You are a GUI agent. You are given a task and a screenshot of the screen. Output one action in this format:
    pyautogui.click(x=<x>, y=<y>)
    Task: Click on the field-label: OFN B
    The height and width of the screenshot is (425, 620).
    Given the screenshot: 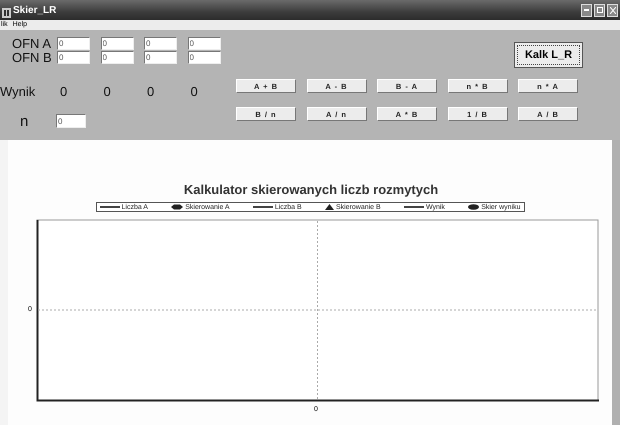 What is the action you would take?
    pyautogui.click(x=32, y=57)
    